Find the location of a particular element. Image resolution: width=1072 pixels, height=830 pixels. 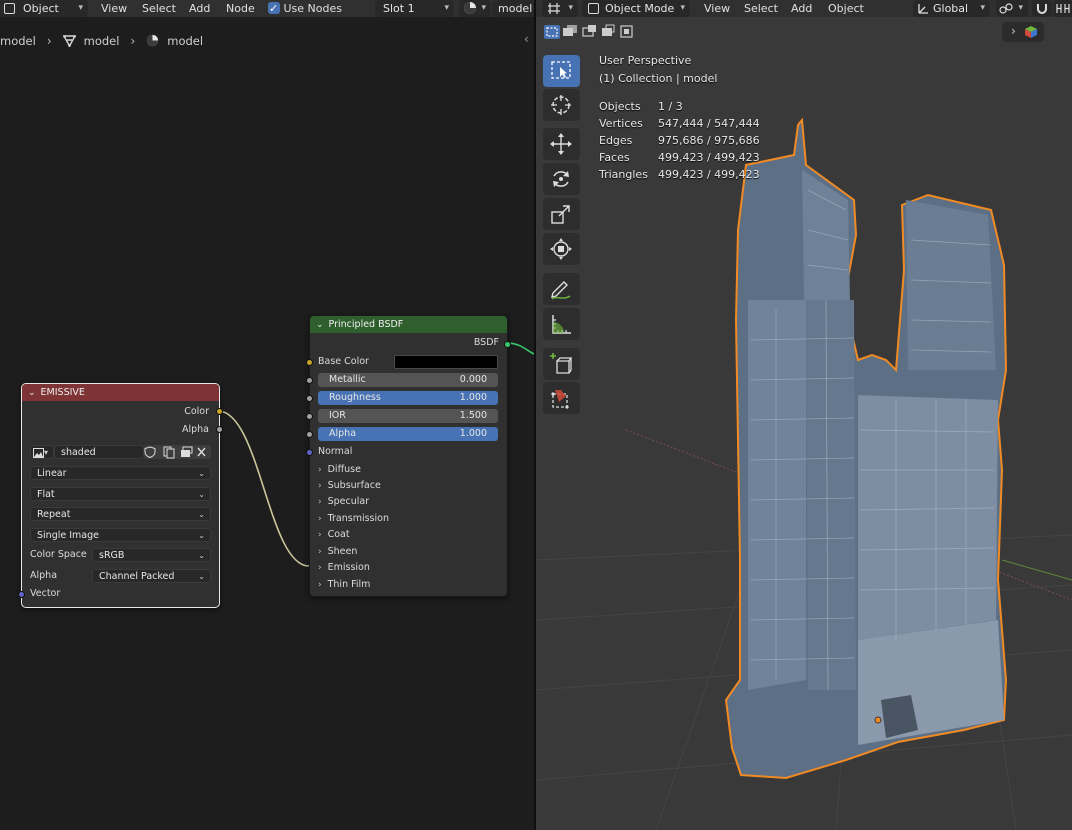

tool-add-cube is located at coordinates (561, 364).